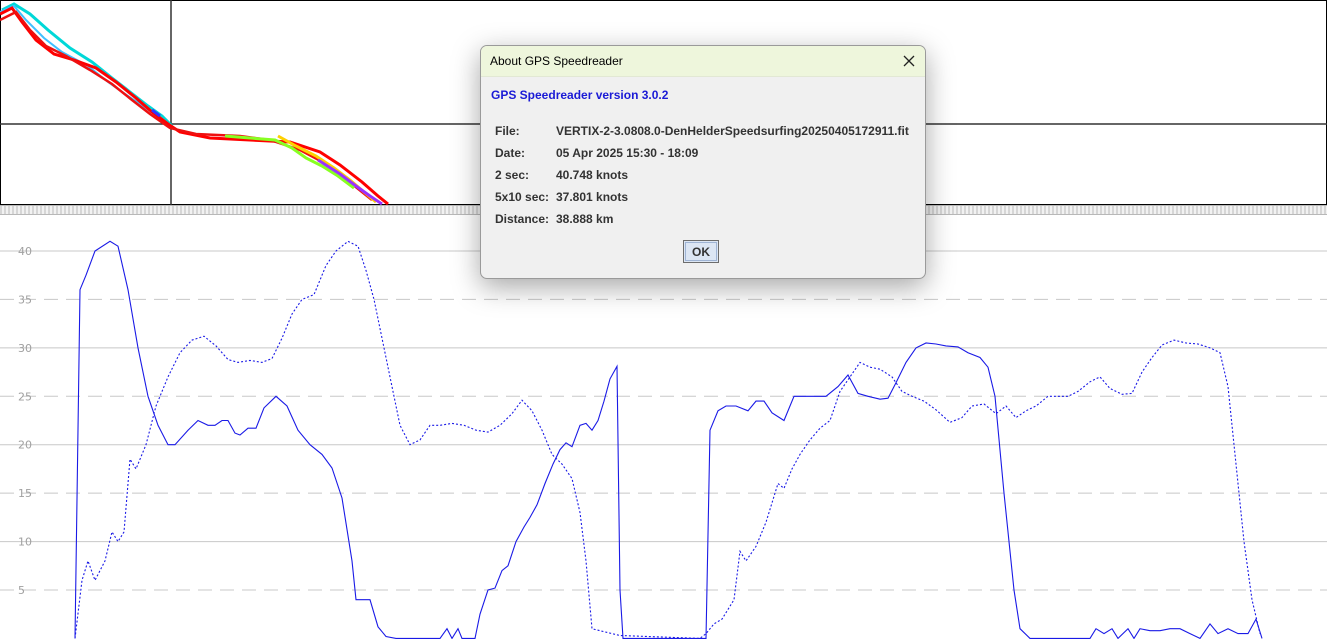 Image resolution: width=1327 pixels, height=639 pixels. Describe the element at coordinates (522, 219) in the screenshot. I see `info-label: Distance:` at that location.